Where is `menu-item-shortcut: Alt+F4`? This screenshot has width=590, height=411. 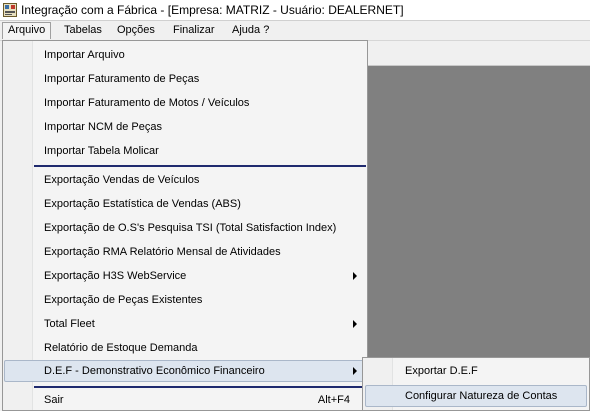 menu-item-shortcut: Alt+F4 is located at coordinates (333, 400).